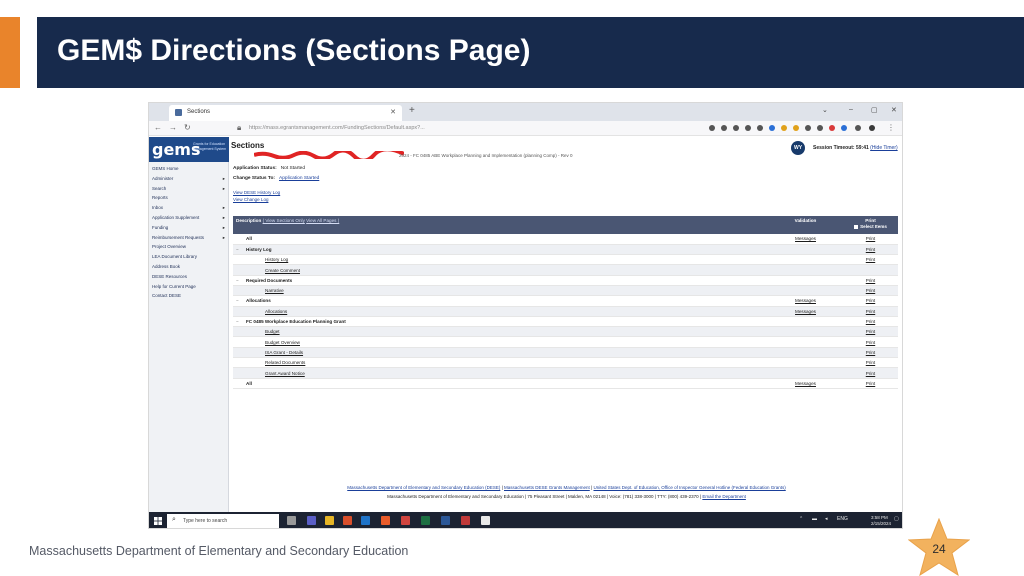  What do you see at coordinates (291, 520) in the screenshot?
I see `task-view-icon` at bounding box center [291, 520].